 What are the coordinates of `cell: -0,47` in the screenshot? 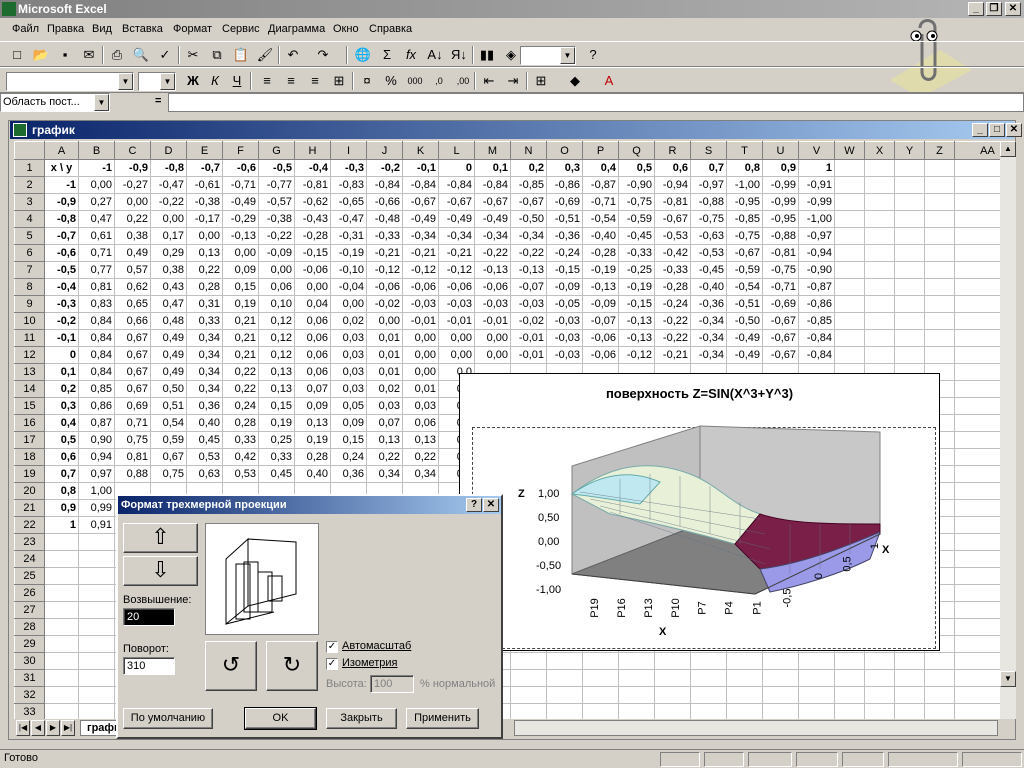 It's located at (168, 185).